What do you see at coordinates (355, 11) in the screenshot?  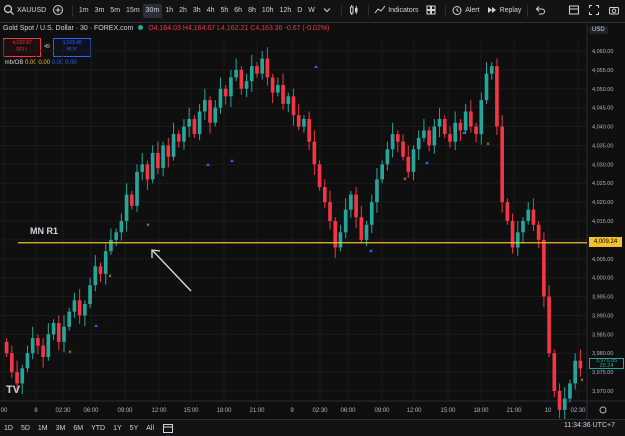 I see `chart-type-button` at bounding box center [355, 11].